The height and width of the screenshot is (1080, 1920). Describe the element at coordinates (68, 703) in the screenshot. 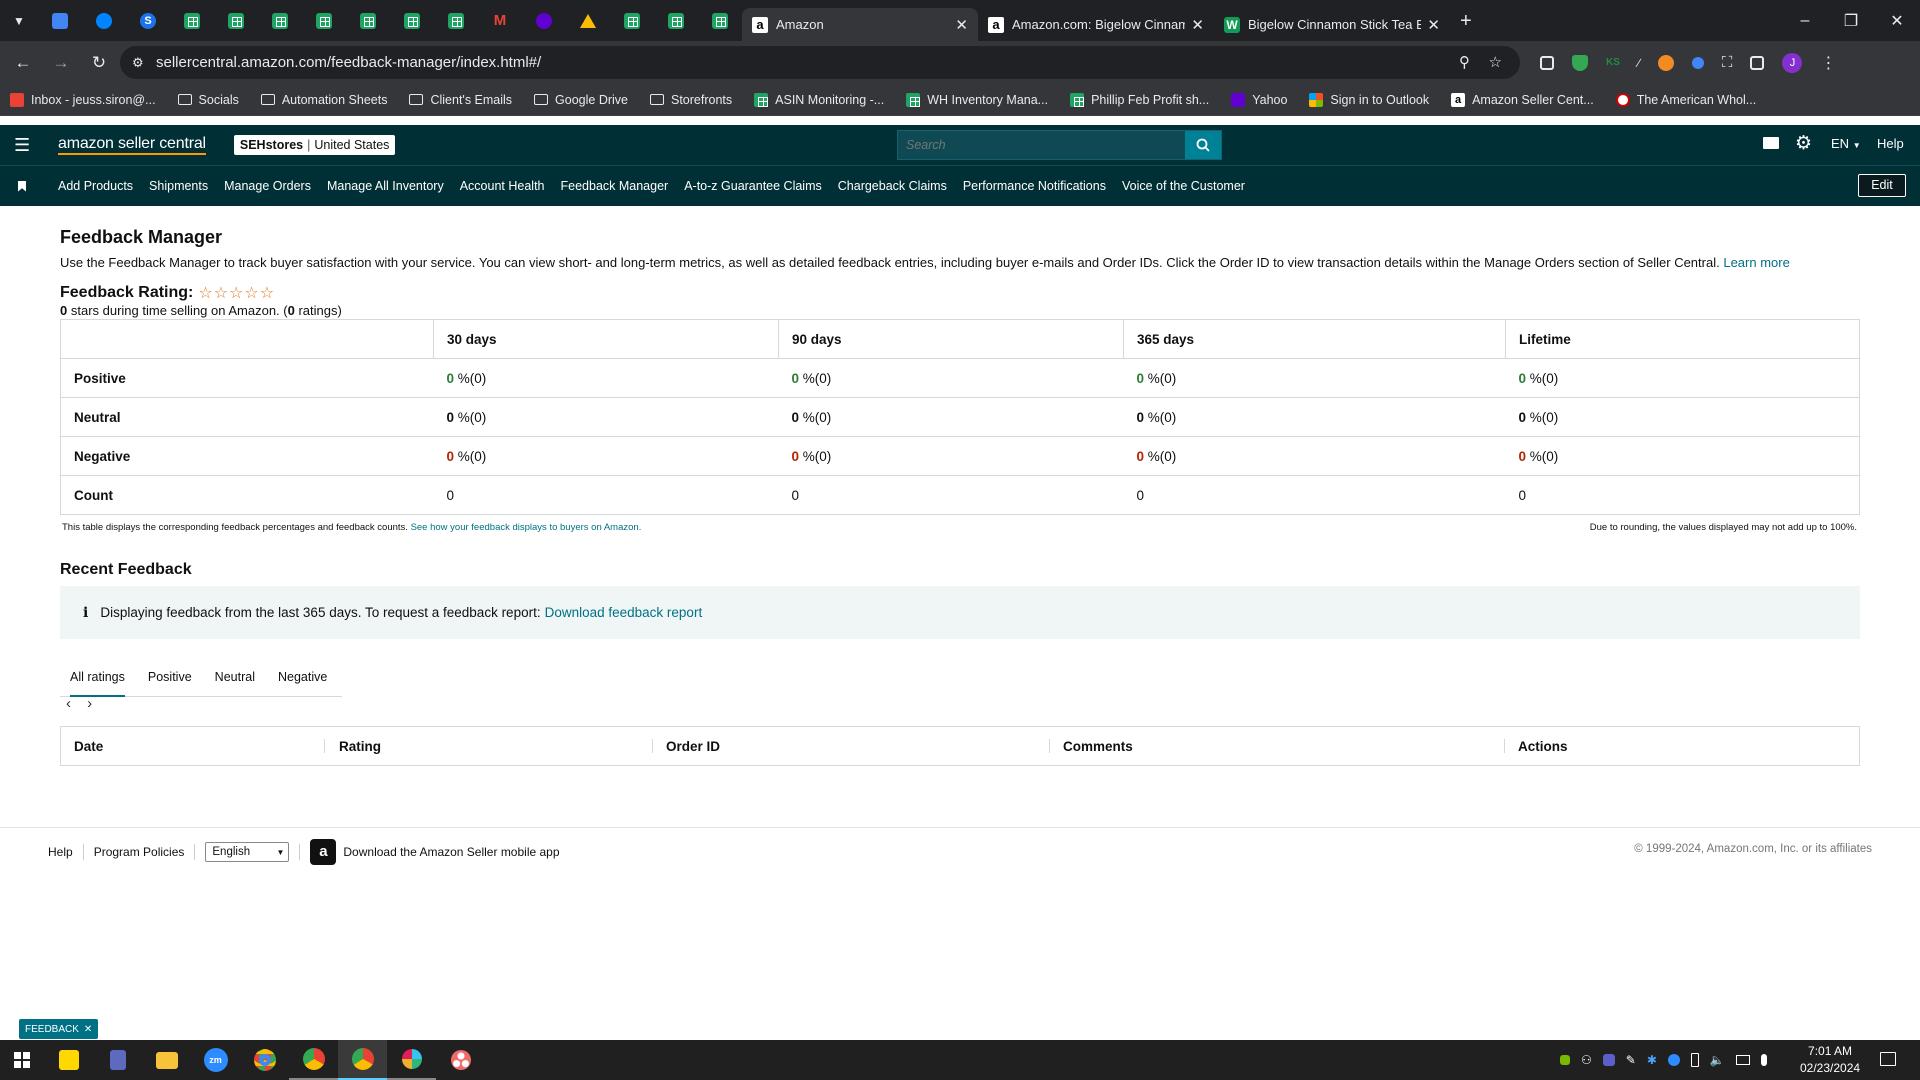

I see `chevron-left-icon: ‹` at that location.